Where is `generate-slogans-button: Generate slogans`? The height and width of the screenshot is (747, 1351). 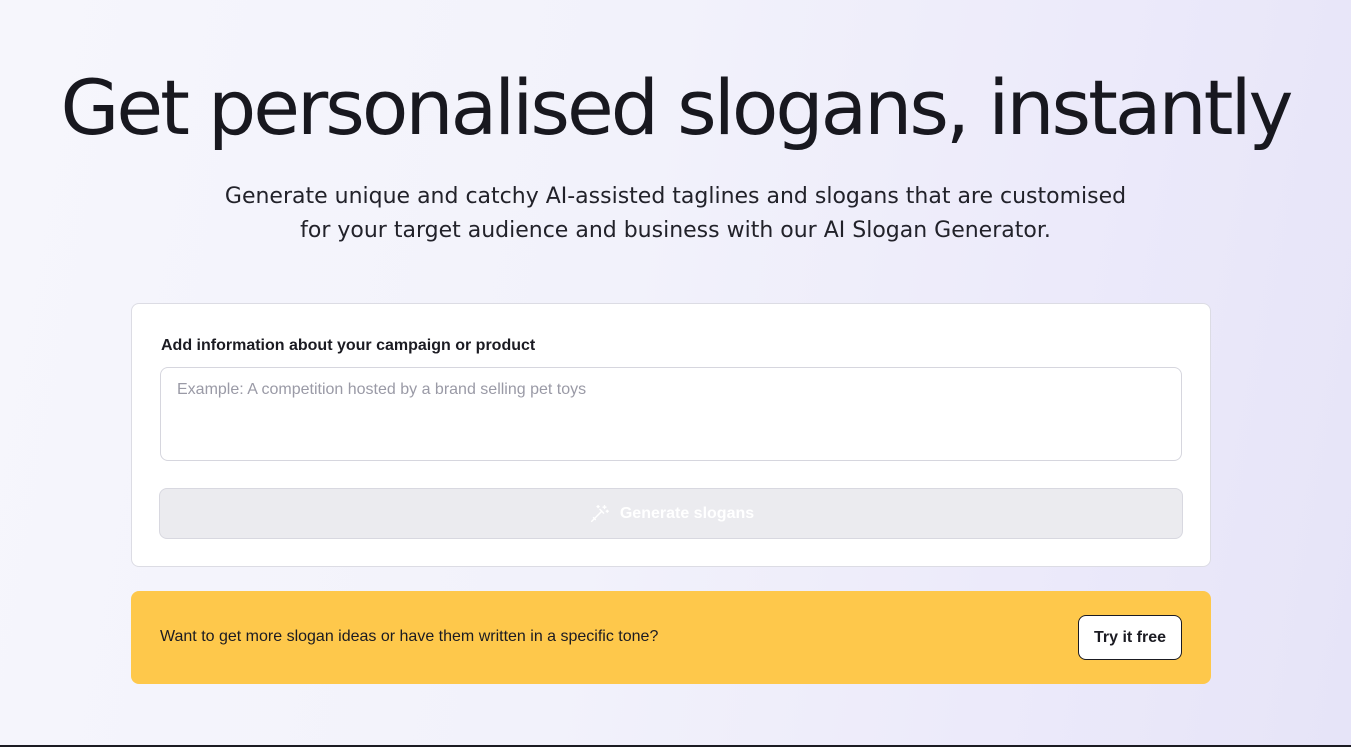 generate-slogans-button: Generate slogans is located at coordinates (671, 513).